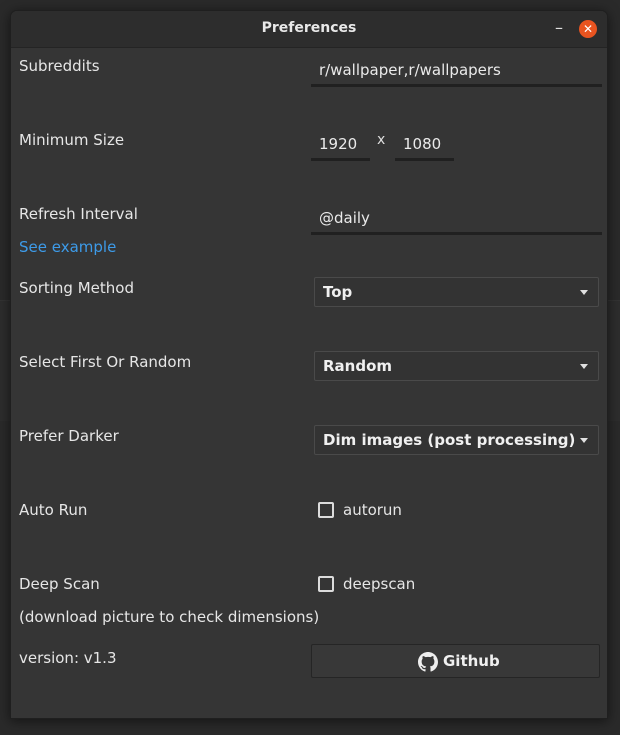  I want to click on select-first-or-random-dropdown: Random, so click(456, 366).